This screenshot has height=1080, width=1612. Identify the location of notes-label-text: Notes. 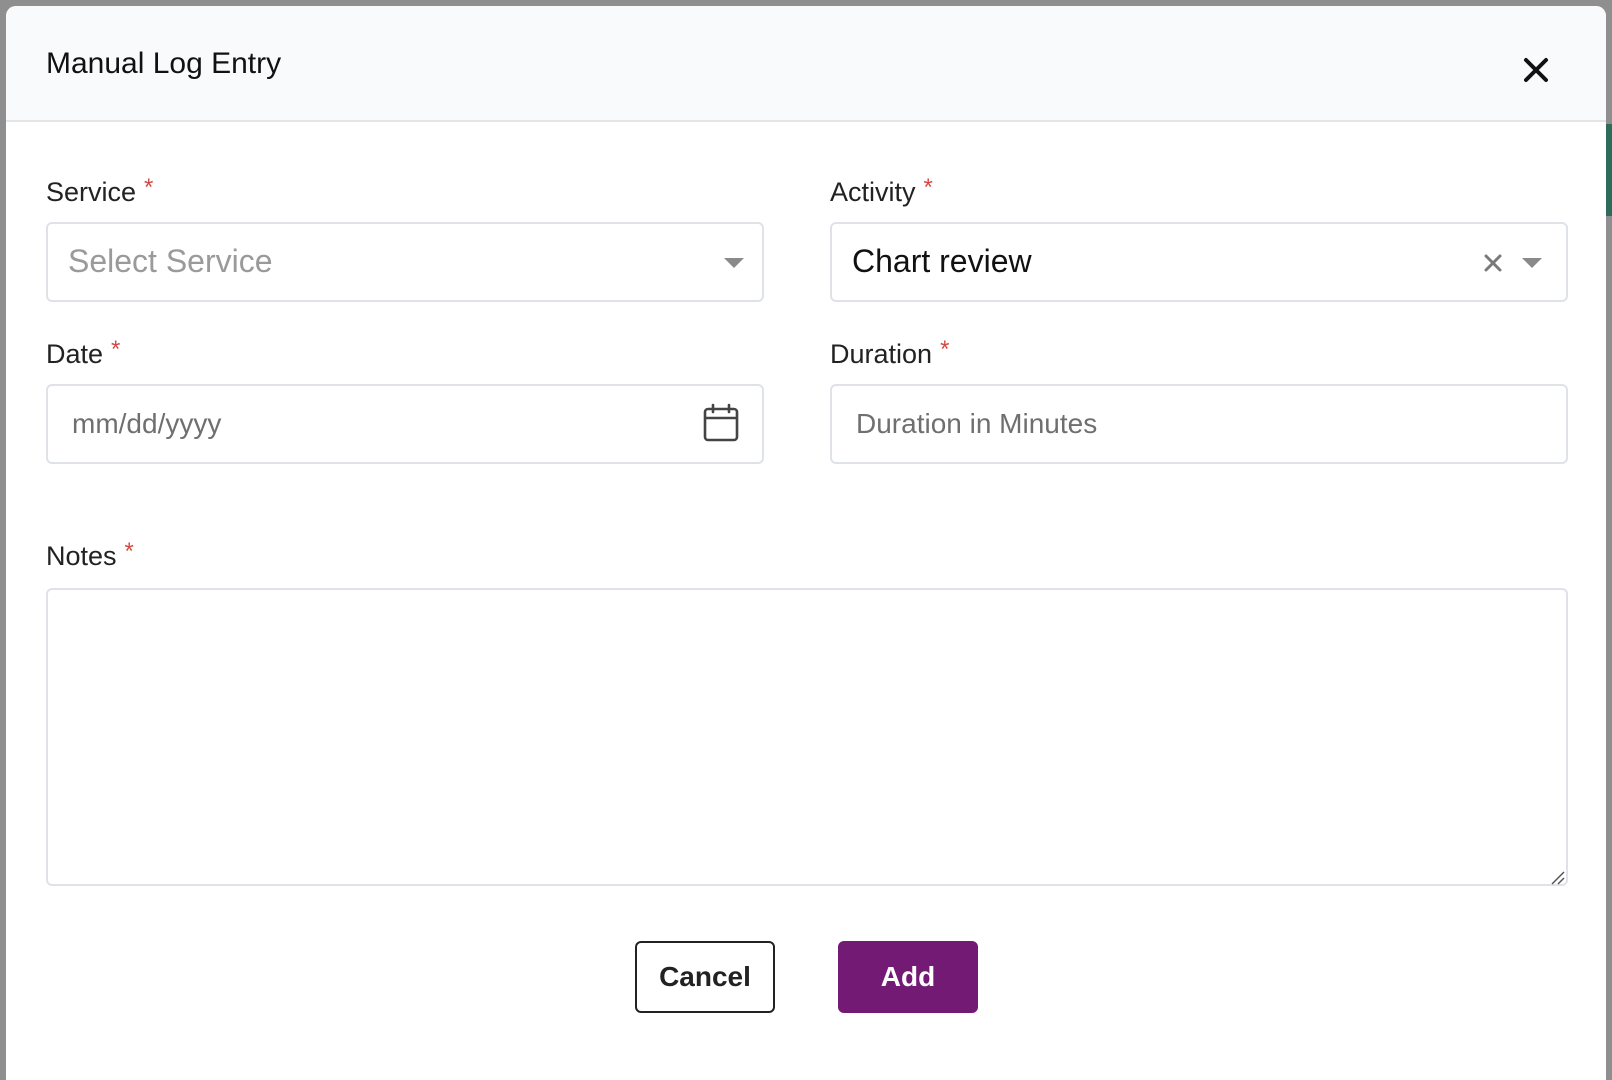
(81, 556).